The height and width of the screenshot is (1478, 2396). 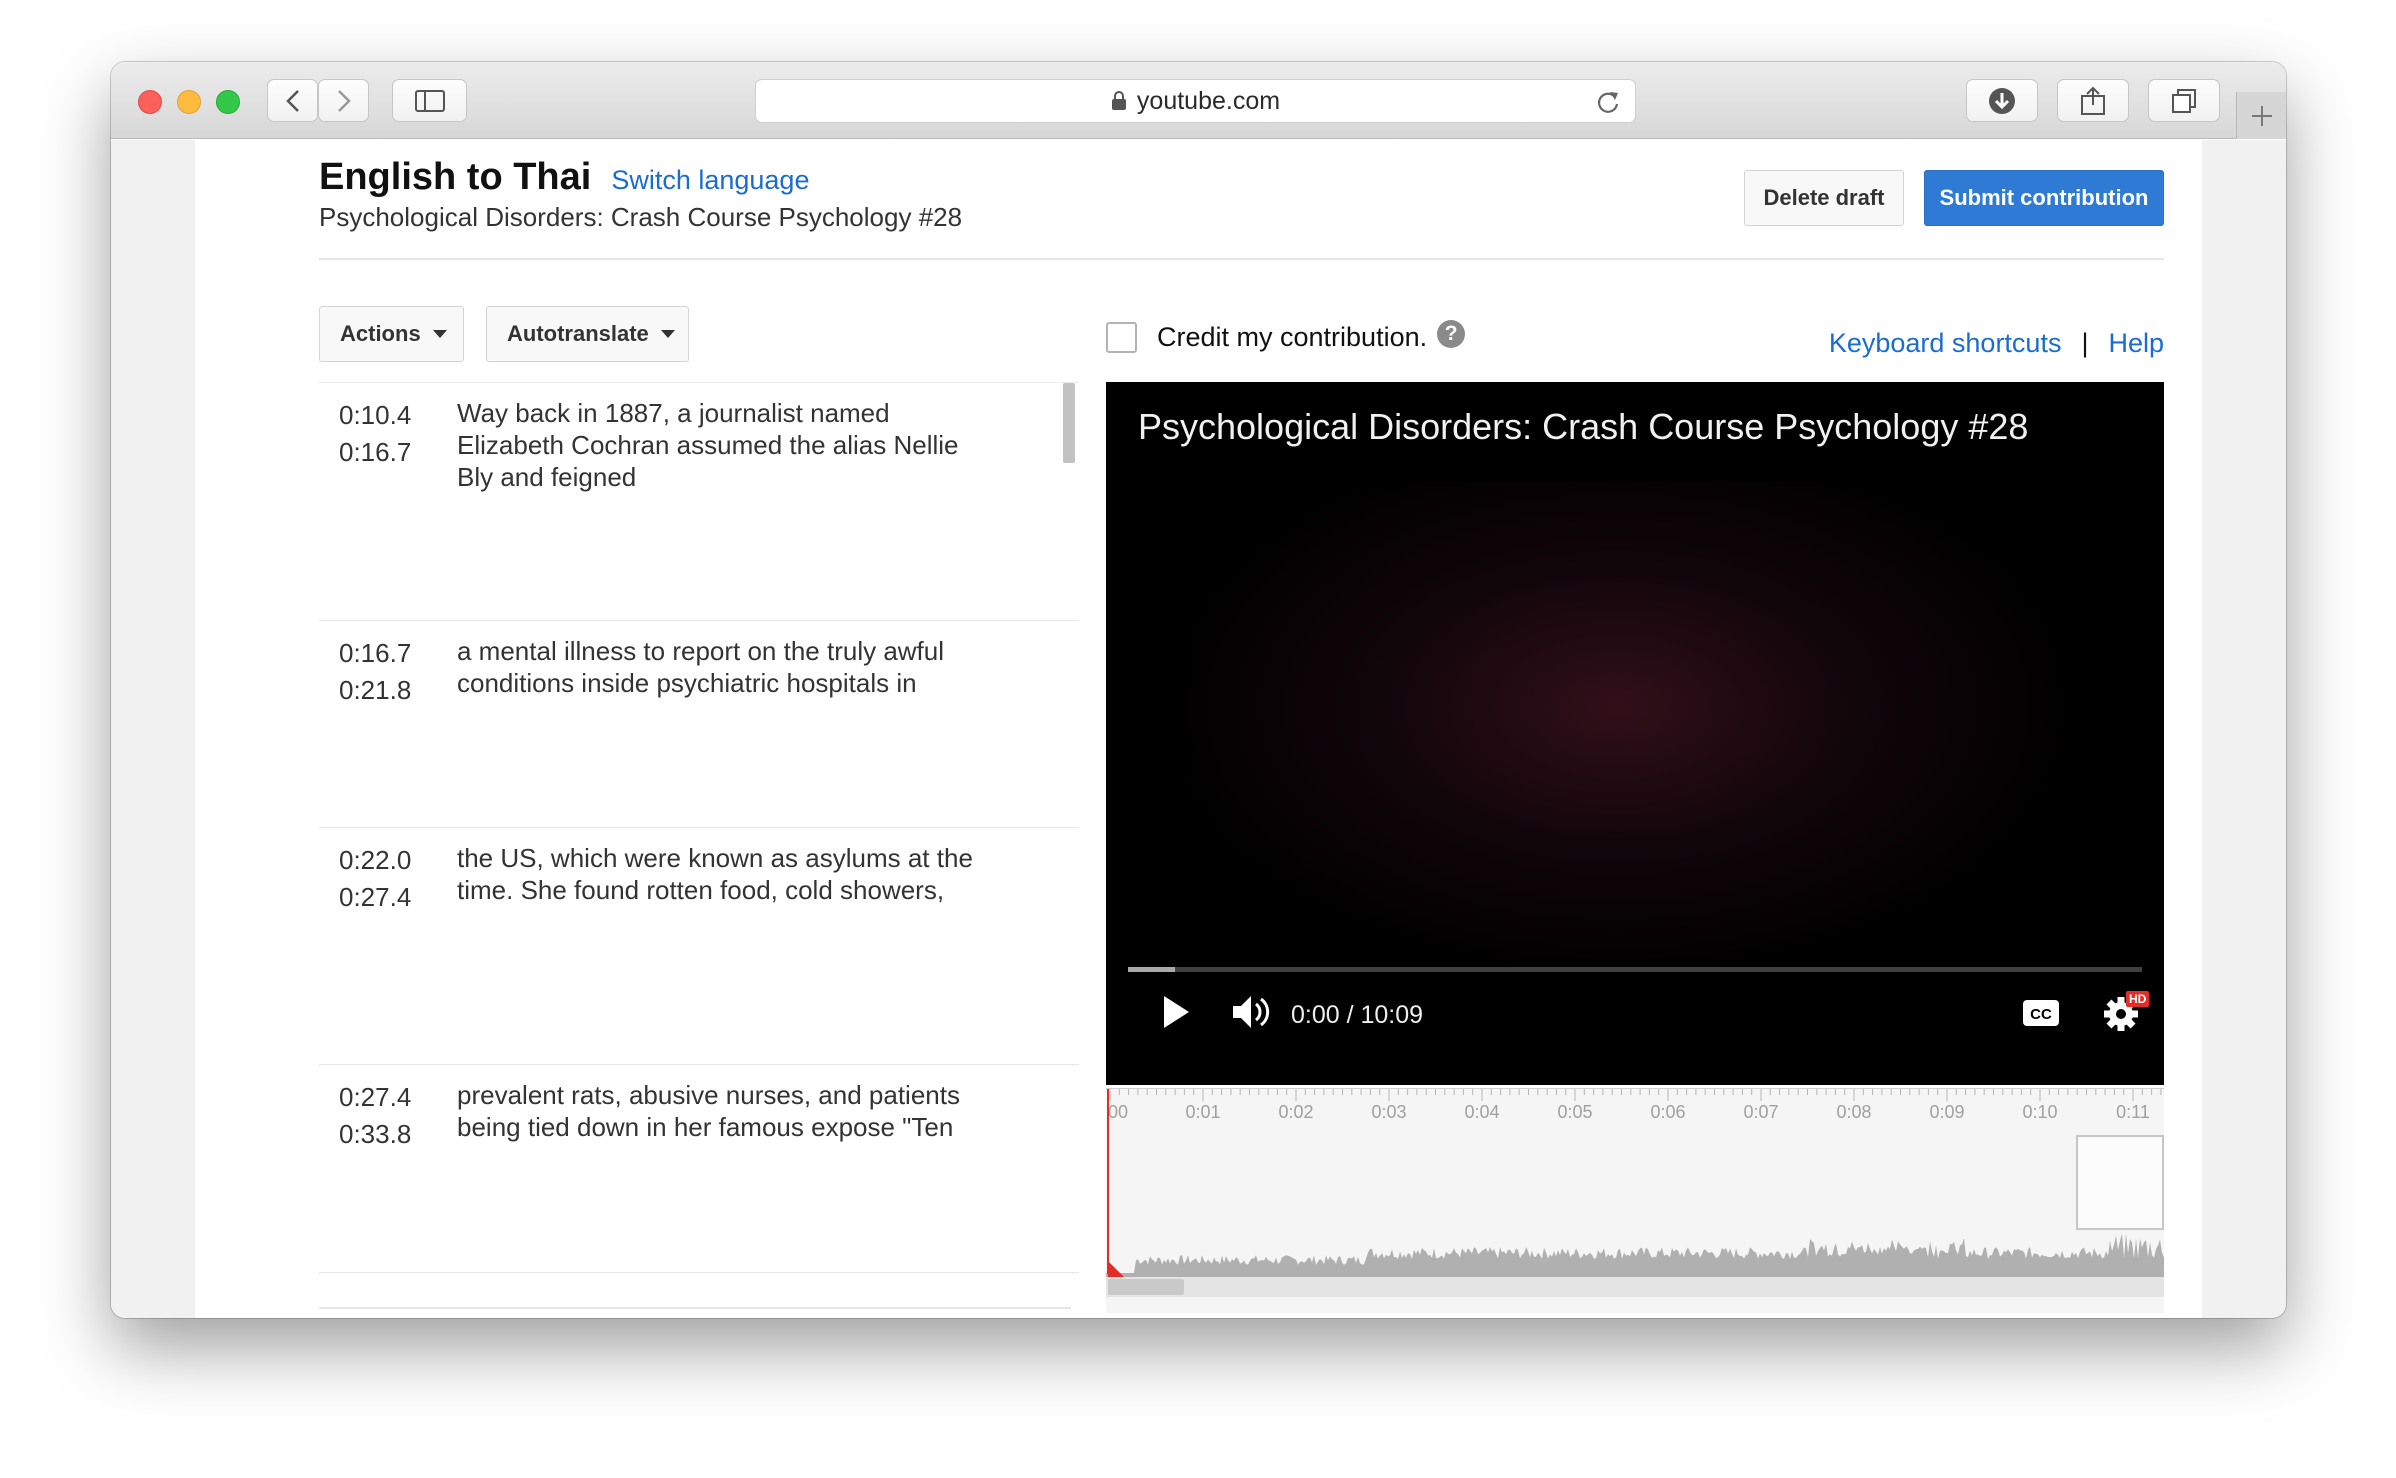 What do you see at coordinates (2039, 1112) in the screenshot?
I see `ruler-label: 0:10` at bounding box center [2039, 1112].